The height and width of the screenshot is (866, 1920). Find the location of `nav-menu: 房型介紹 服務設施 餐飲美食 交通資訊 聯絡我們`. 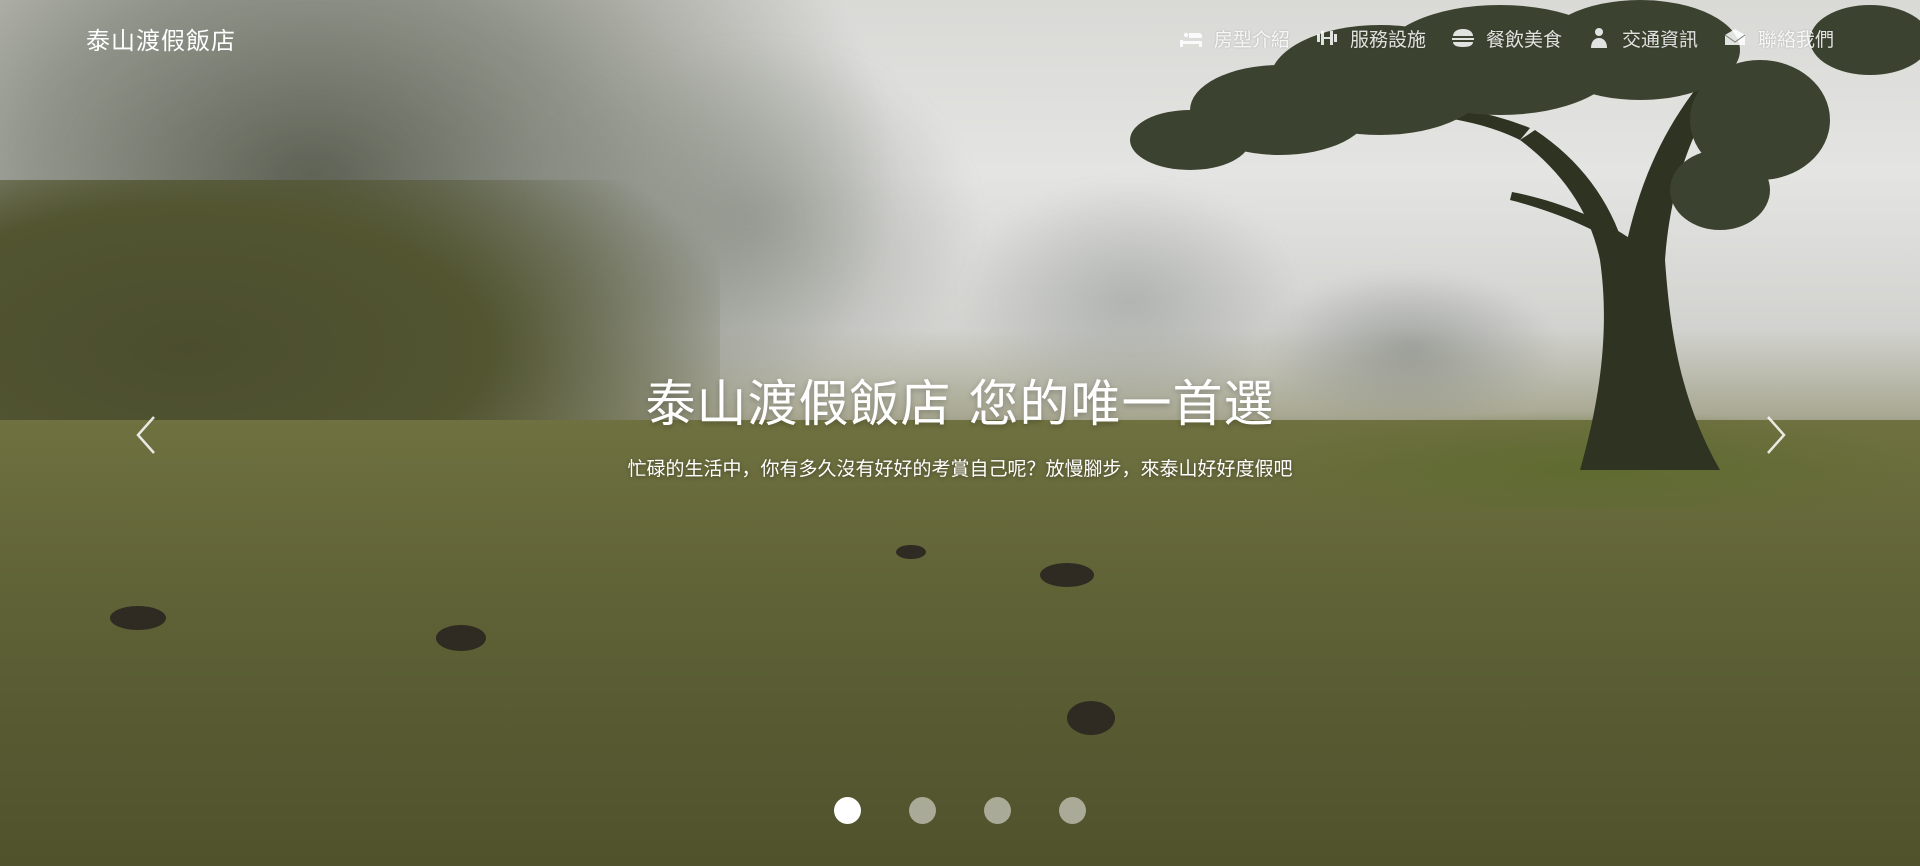

nav-menu: 房型介紹 服務設施 餐飲美食 交通資訊 聯絡我們 is located at coordinates (1506, 38).